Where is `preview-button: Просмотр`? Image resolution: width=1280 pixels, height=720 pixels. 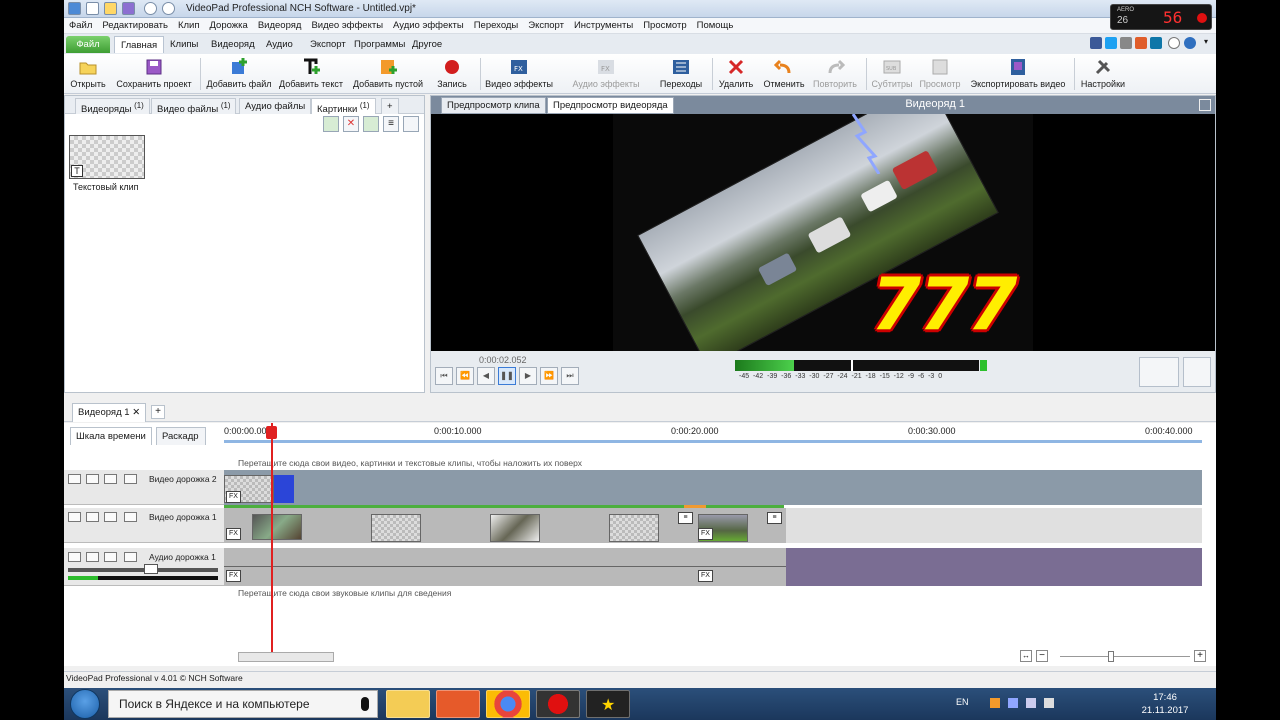
preview-button: Просмотр is located at coordinates (940, 74).